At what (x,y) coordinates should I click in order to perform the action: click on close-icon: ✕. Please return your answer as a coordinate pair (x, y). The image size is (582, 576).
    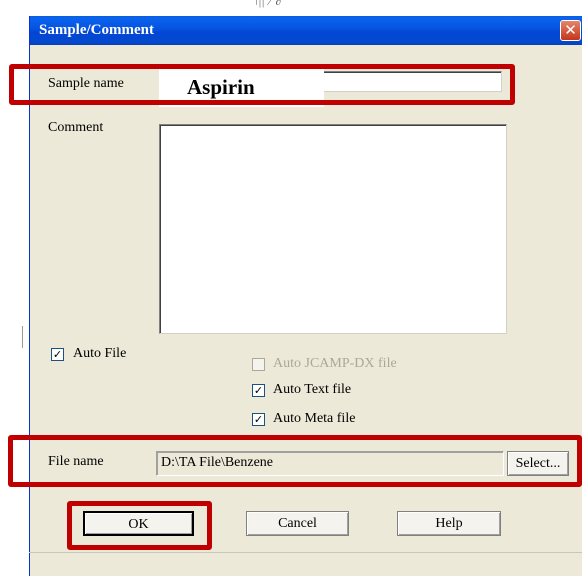
    Looking at the image, I should click on (570, 30).